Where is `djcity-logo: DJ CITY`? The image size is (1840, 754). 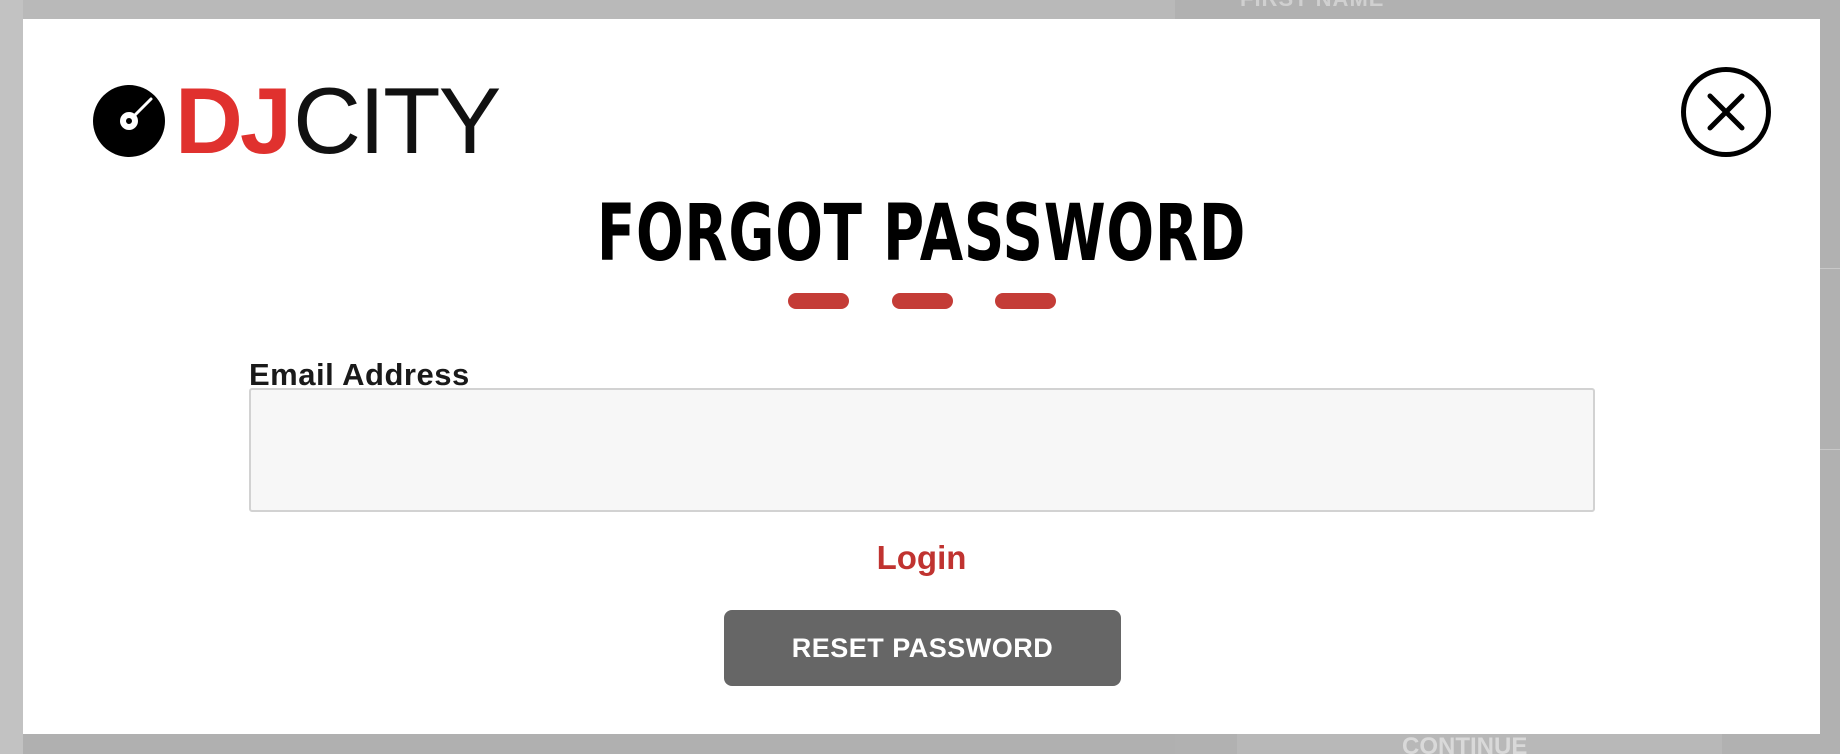 djcity-logo: DJ CITY is located at coordinates (297, 120).